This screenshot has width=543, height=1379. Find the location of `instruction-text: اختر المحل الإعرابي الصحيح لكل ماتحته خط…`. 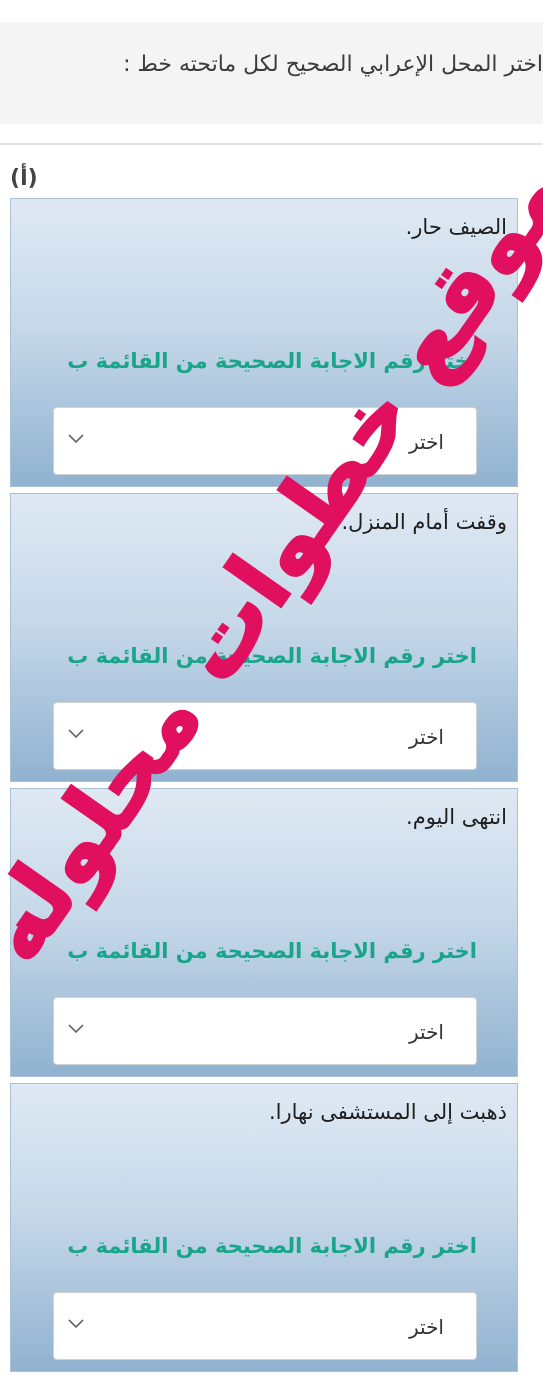

instruction-text: اختر المحل الإعرابي الصحيح لكل ماتحته خط… is located at coordinates (333, 64).